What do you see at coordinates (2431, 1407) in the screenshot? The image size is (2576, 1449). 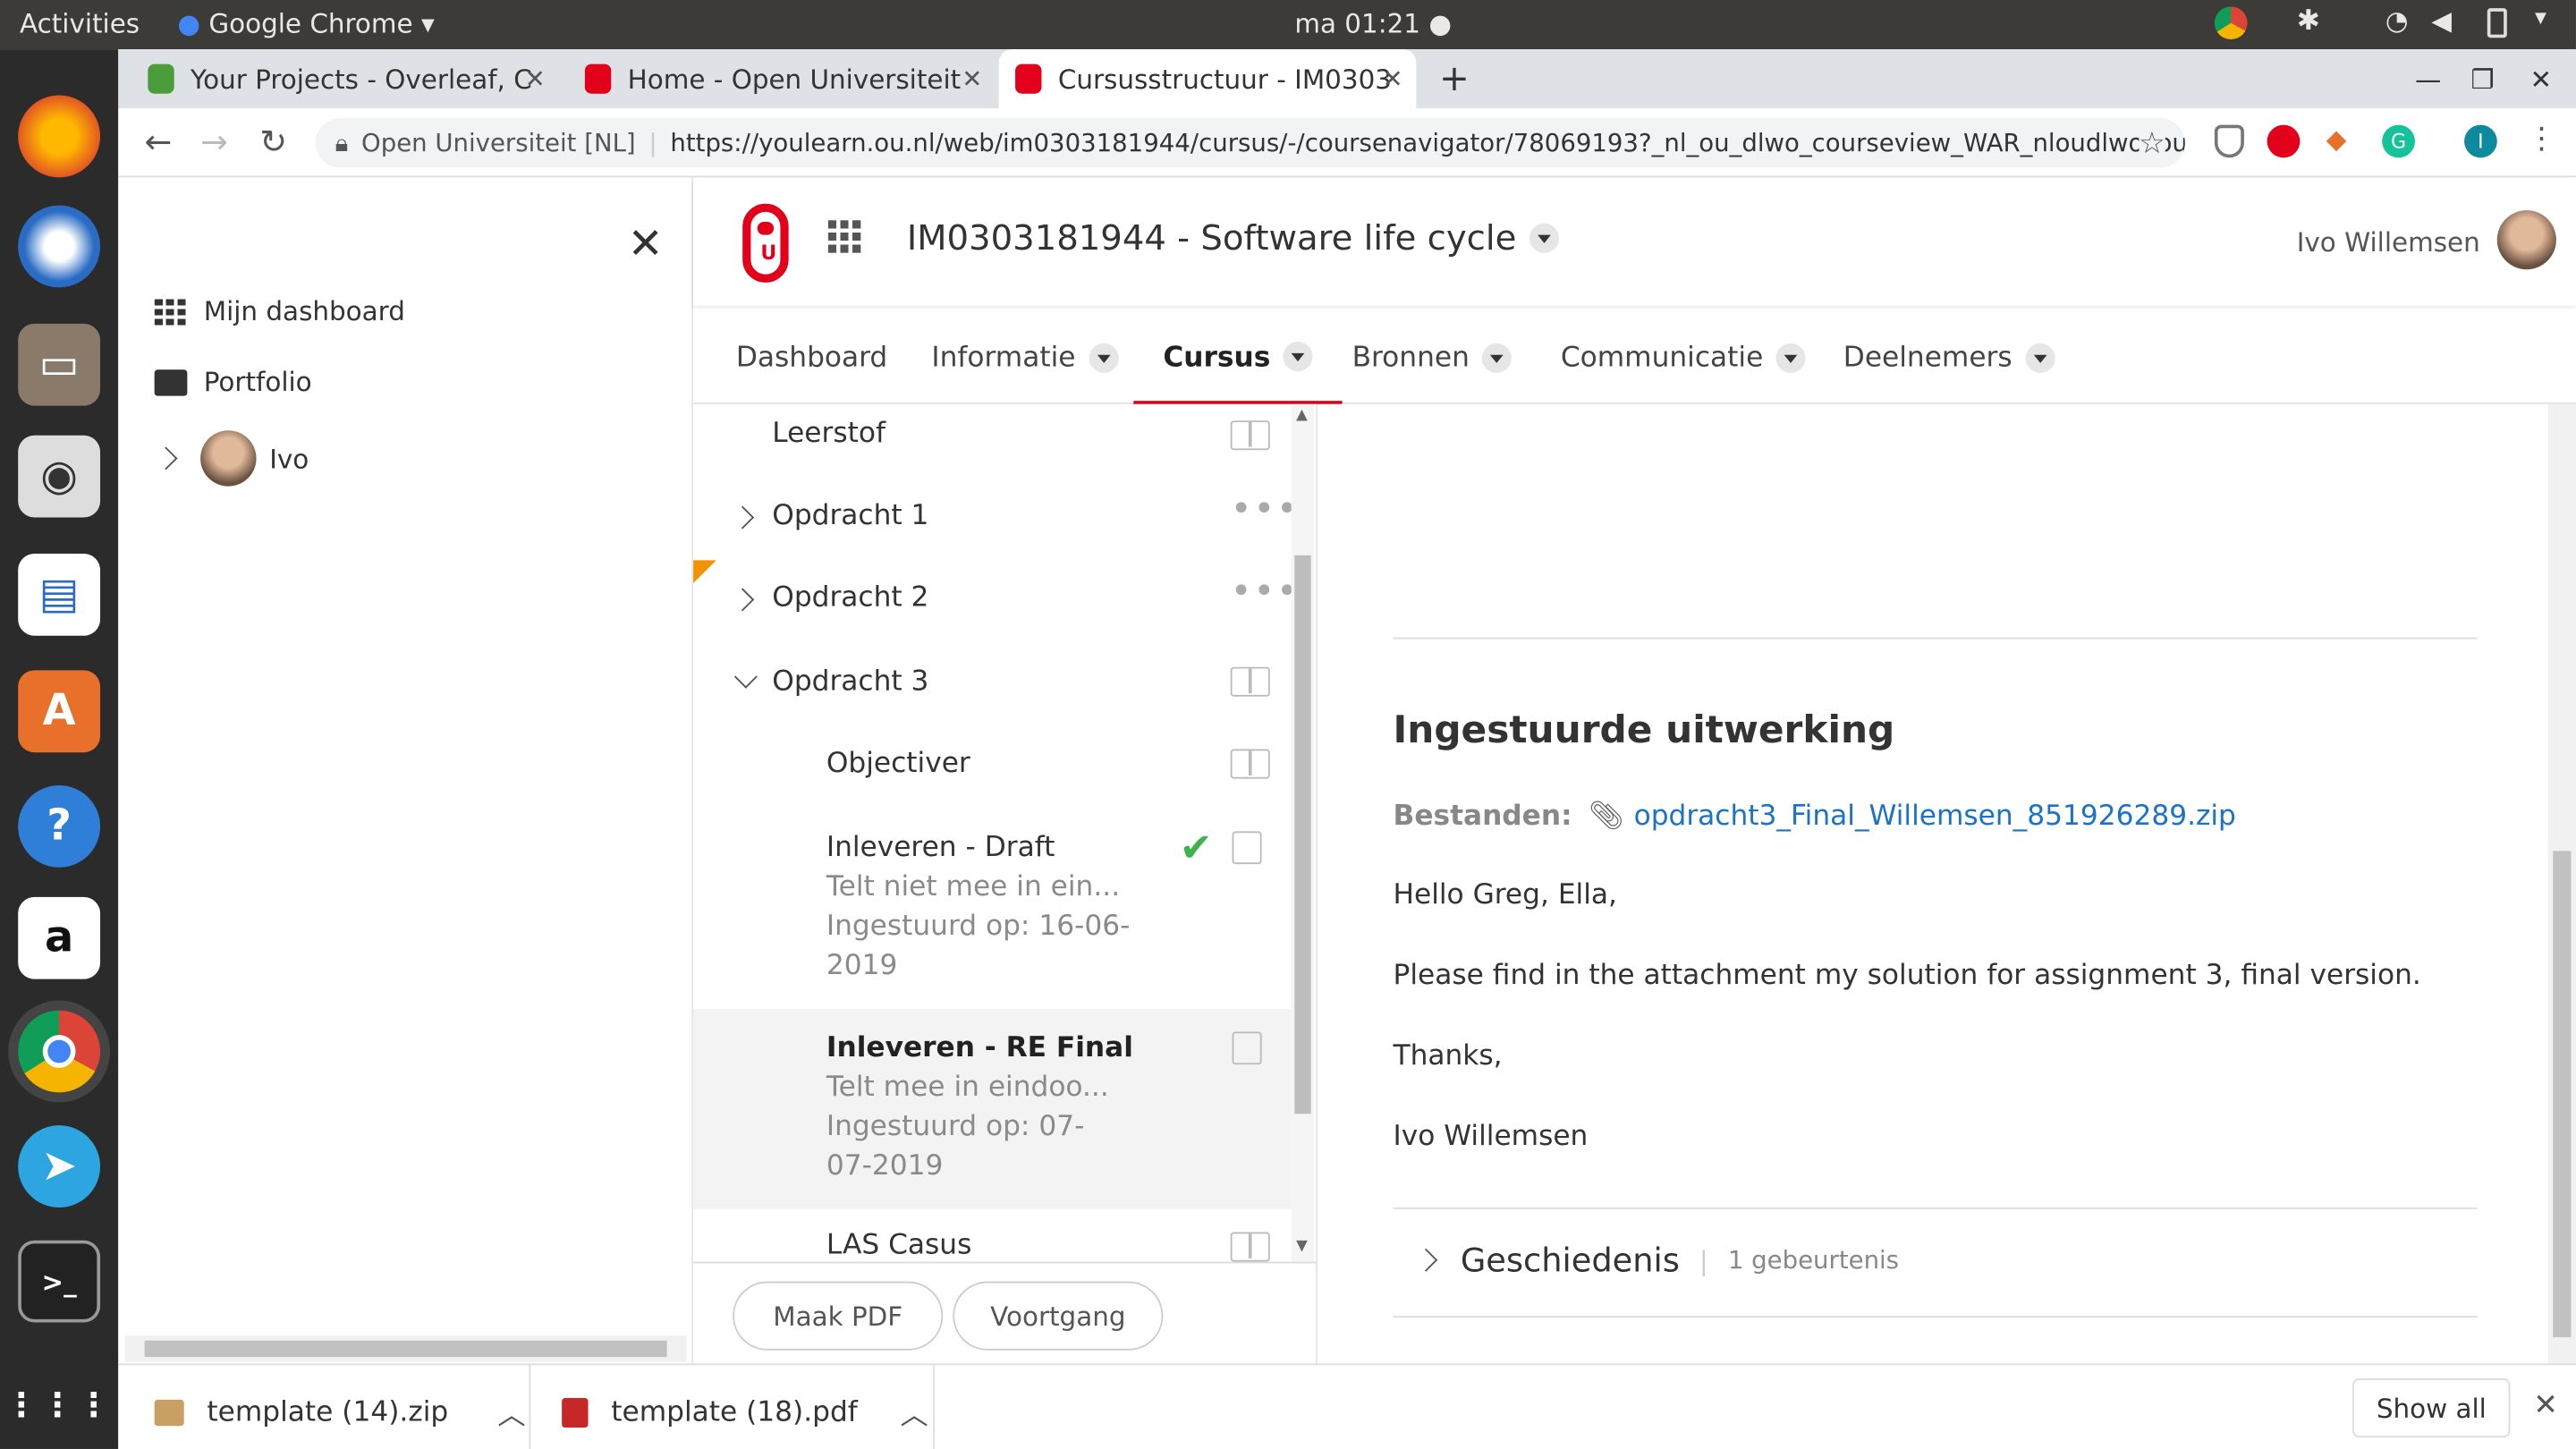 I see `show-all-button: Show all` at bounding box center [2431, 1407].